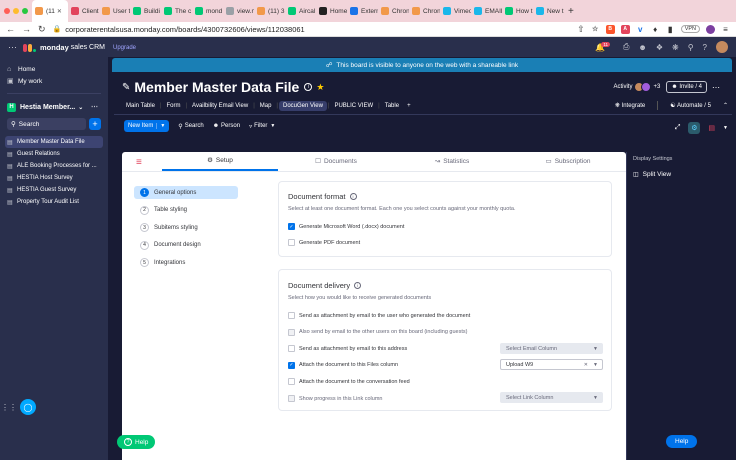 Image resolution: width=736 pixels, height=460 pixels. Describe the element at coordinates (300, 11) in the screenshot. I see `browser-tab: Aircal` at that location.